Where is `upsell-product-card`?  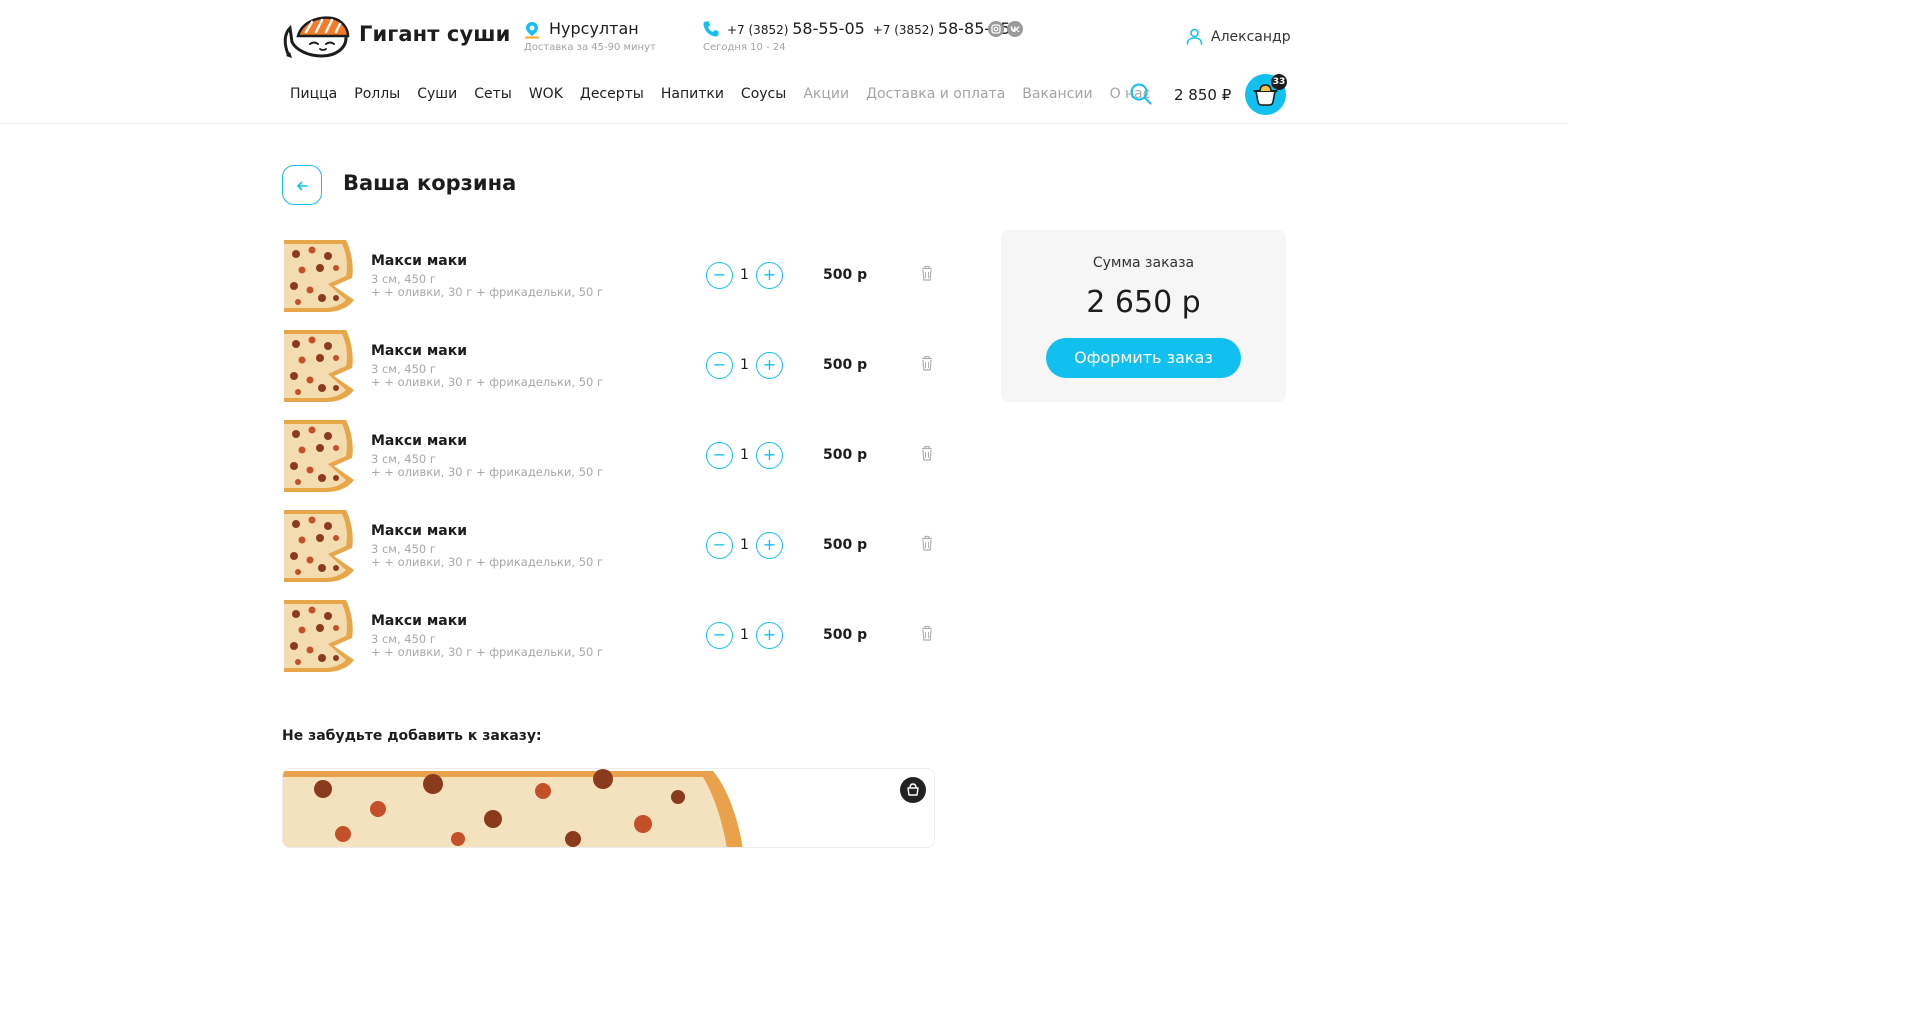
upsell-product-card is located at coordinates (608, 808).